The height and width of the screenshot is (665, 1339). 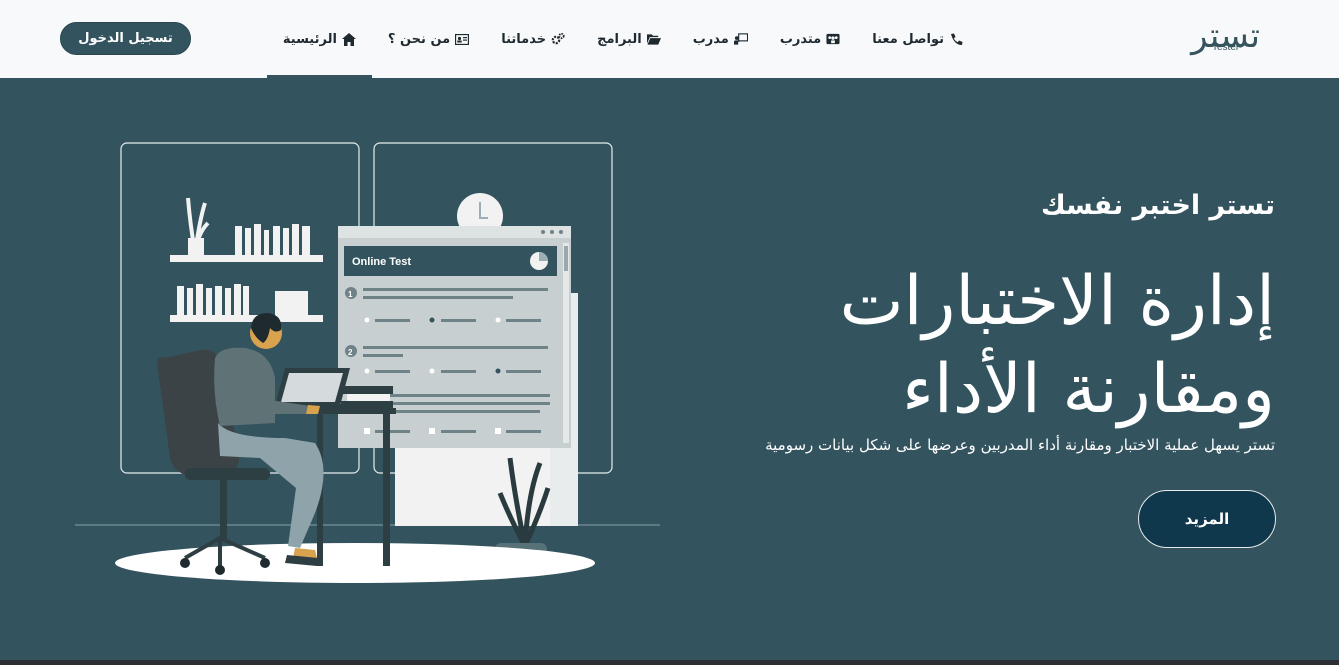 What do you see at coordinates (524, 39) in the screenshot?
I see `nav-label: خدماتنا` at bounding box center [524, 39].